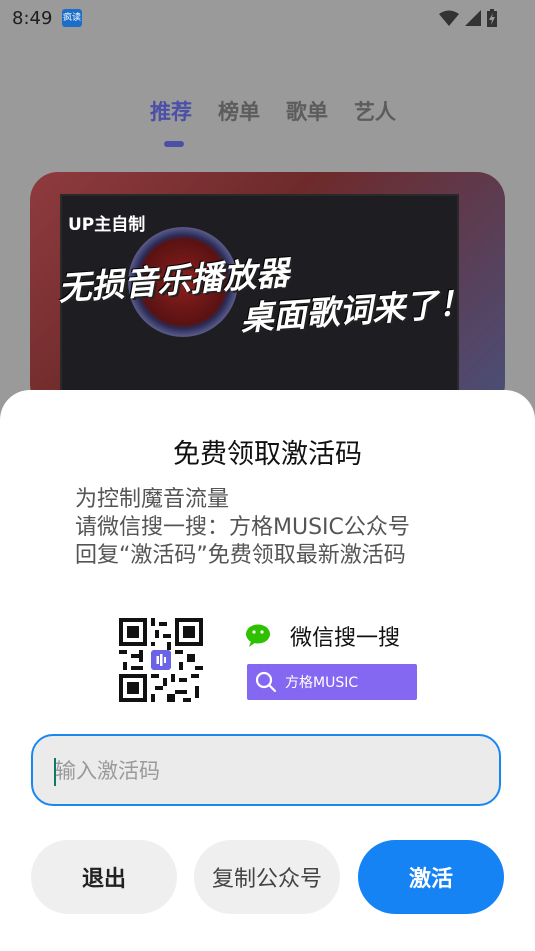 This screenshot has height=951, width=535. Describe the element at coordinates (273, 111) in the screenshot. I see `top-tabs: 推荐 榜单 歌单 艺人` at that location.